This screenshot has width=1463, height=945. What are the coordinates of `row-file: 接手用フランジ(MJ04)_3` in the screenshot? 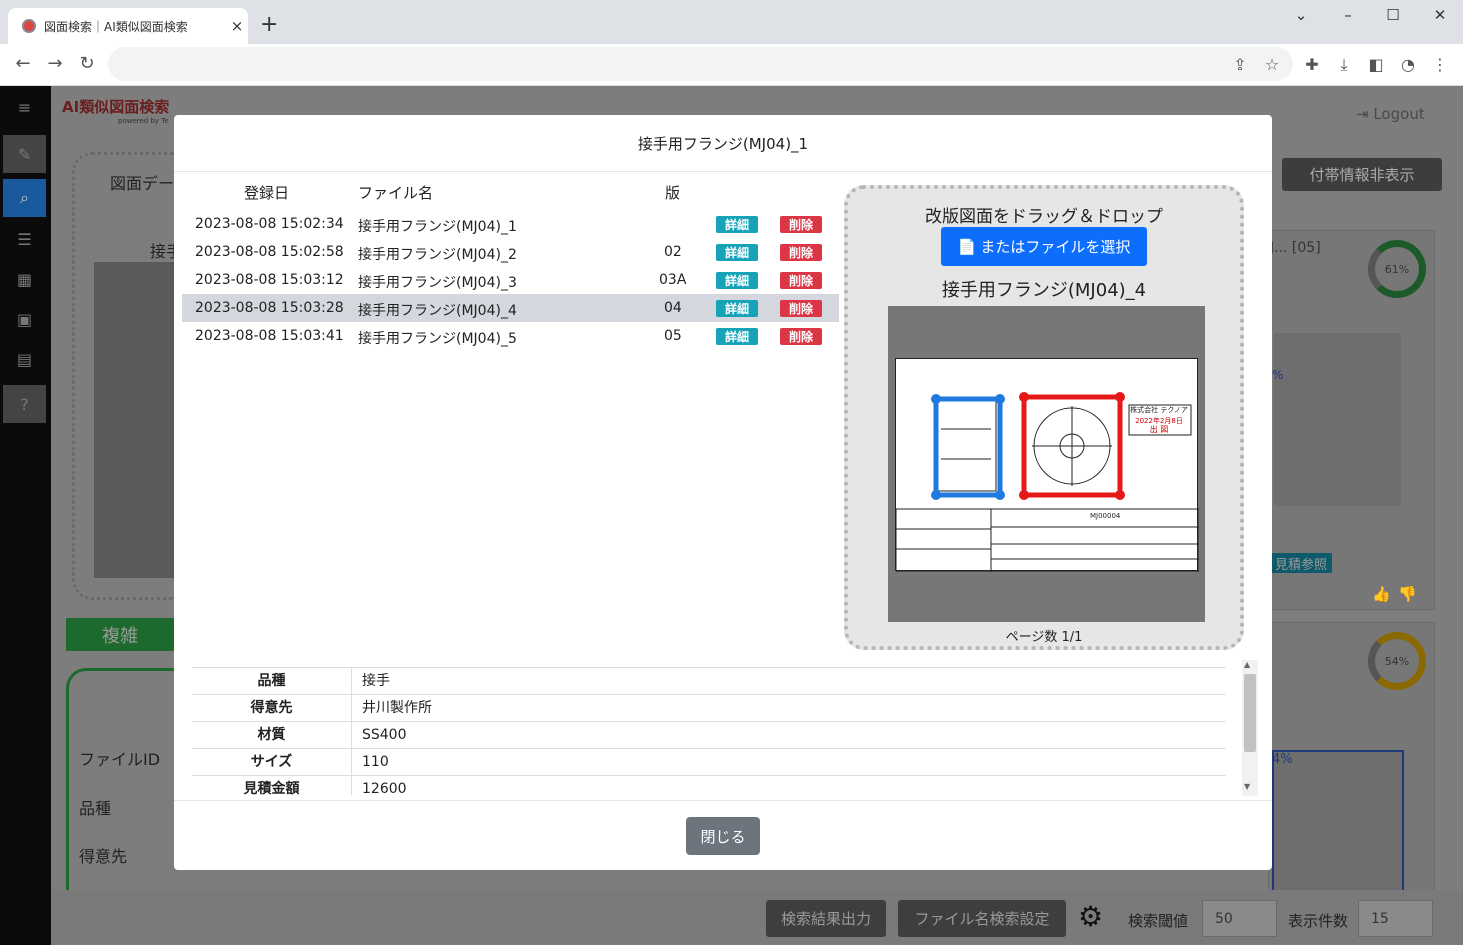 It's located at (437, 283).